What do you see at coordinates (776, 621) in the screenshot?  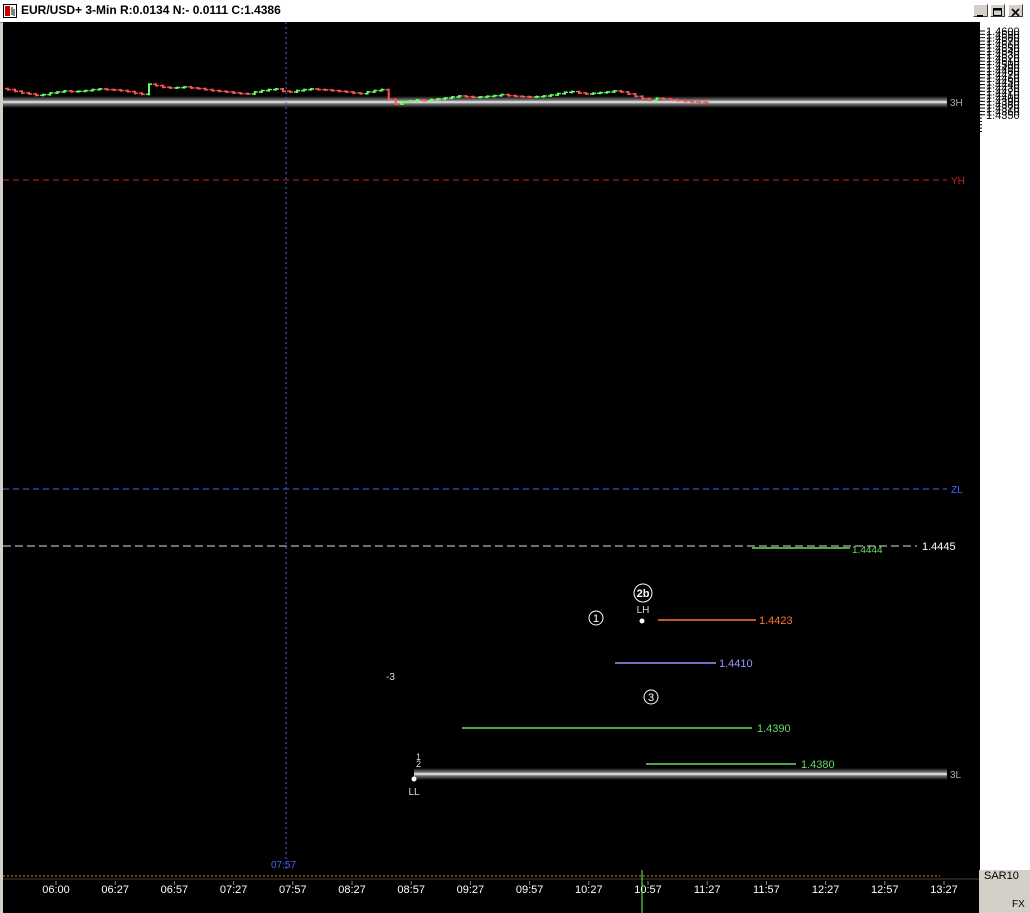 I see `level-1-4423-label: 1.4423` at bounding box center [776, 621].